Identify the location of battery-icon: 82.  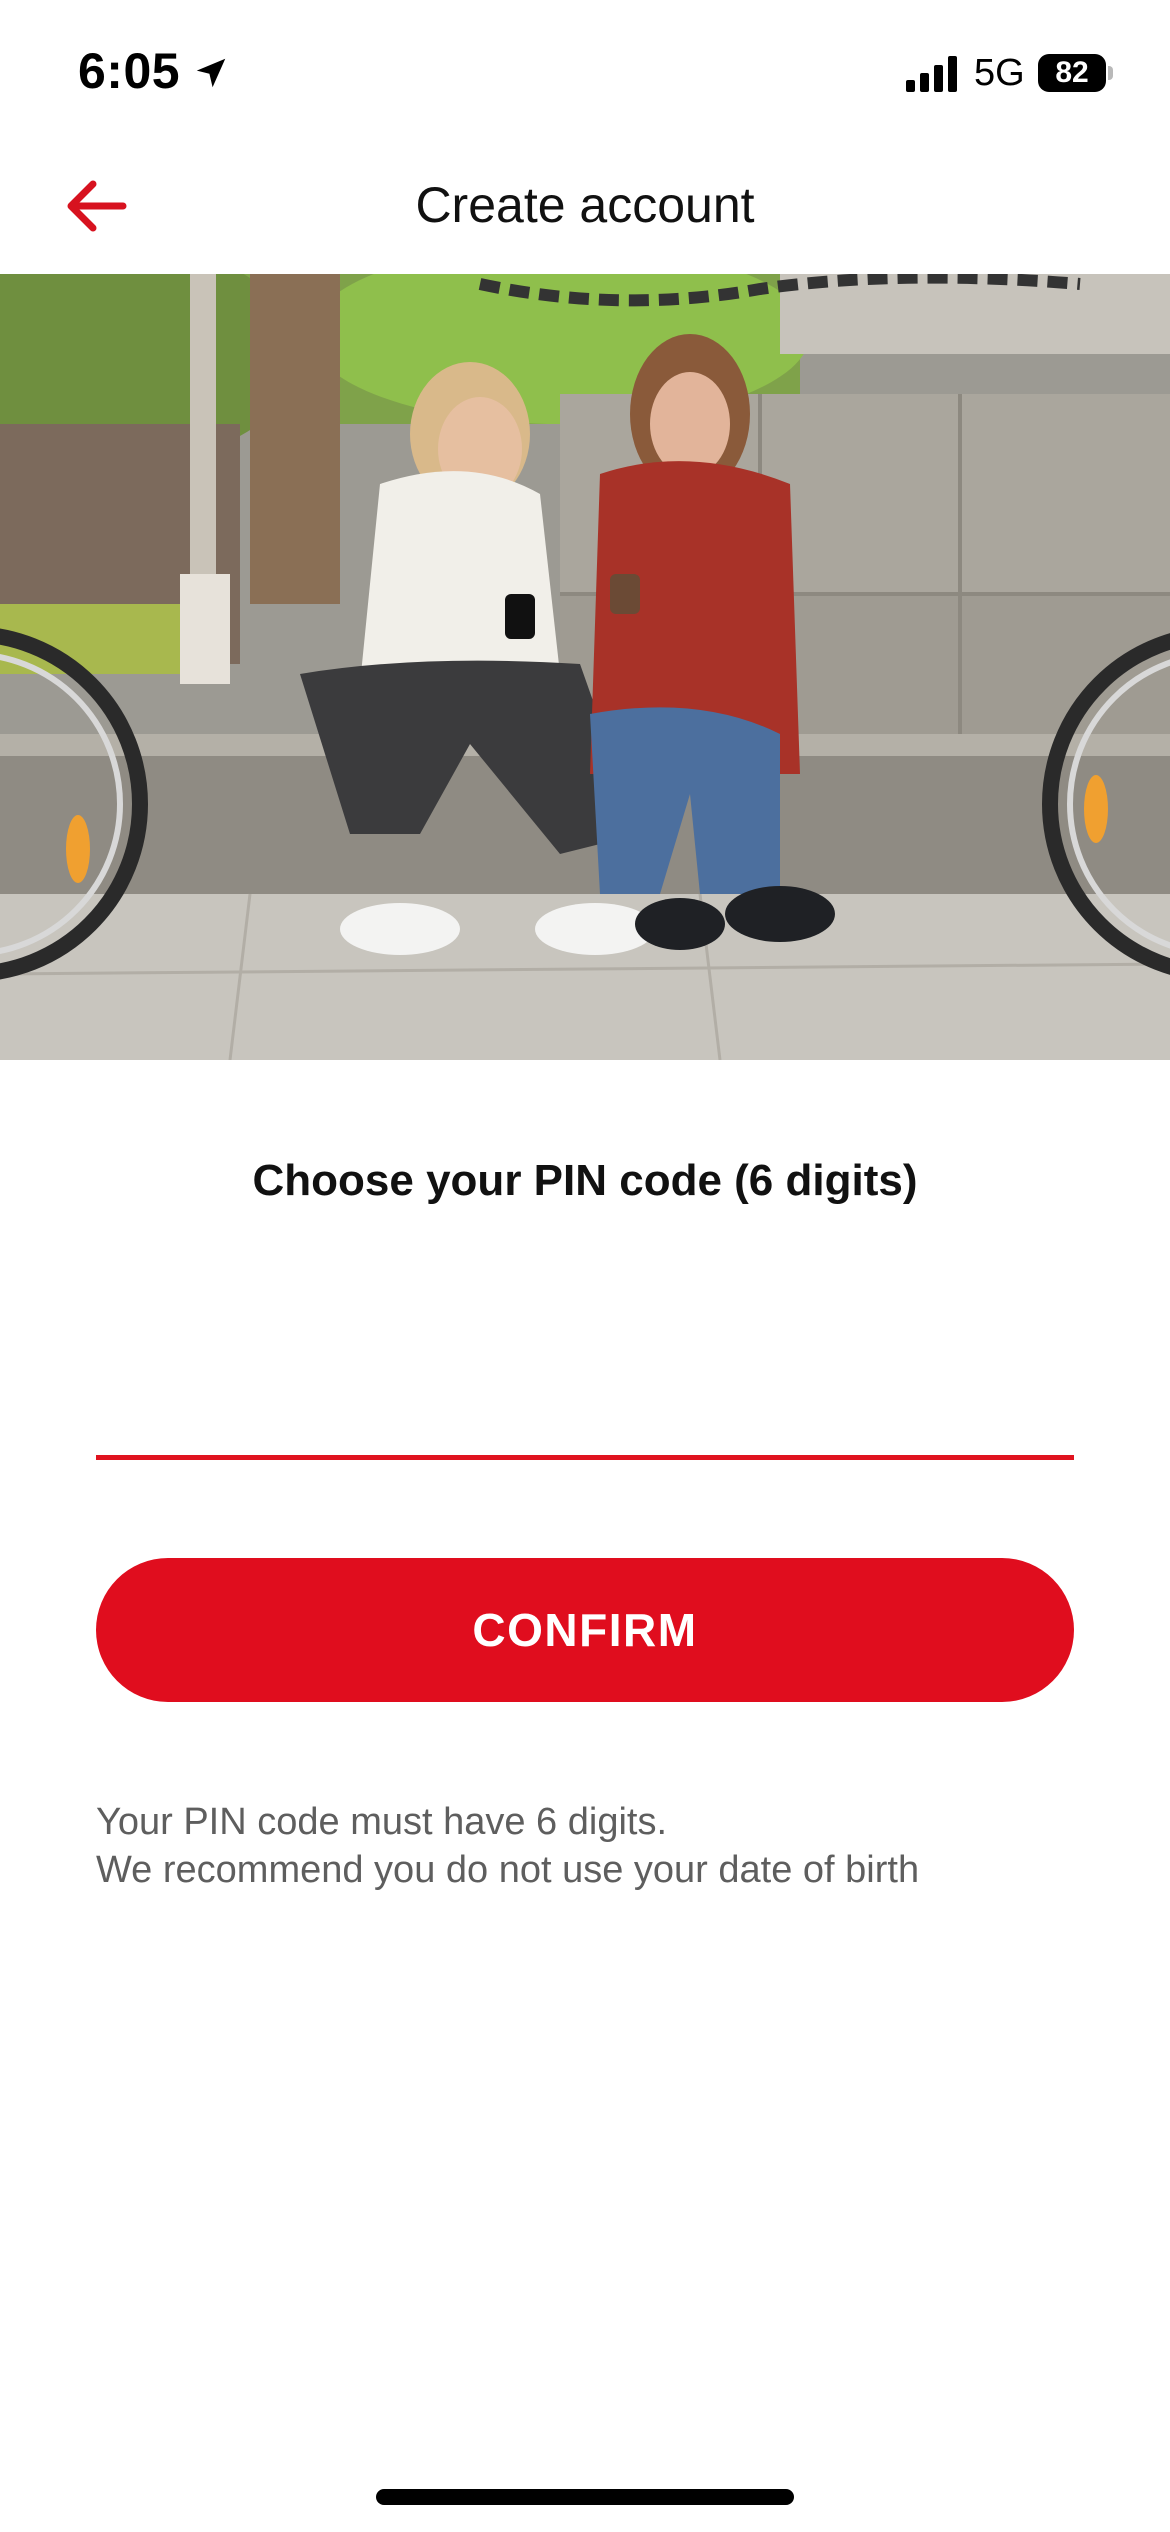
(1075, 73).